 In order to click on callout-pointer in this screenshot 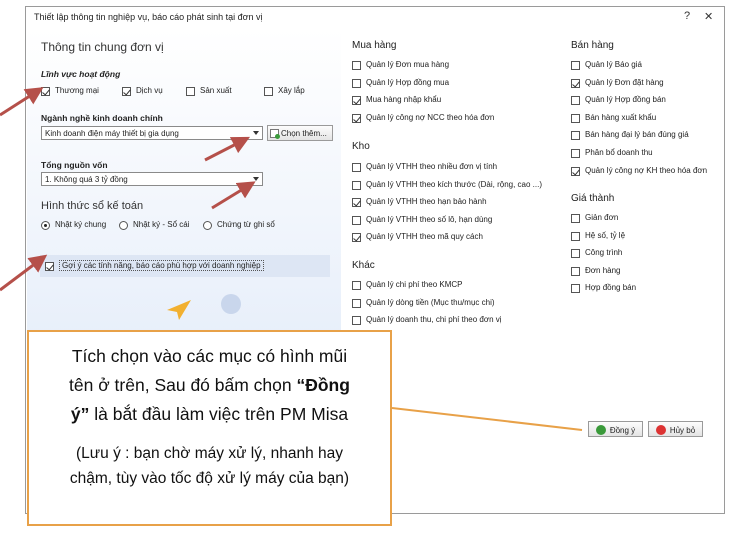, I will do `click(487, 419)`.